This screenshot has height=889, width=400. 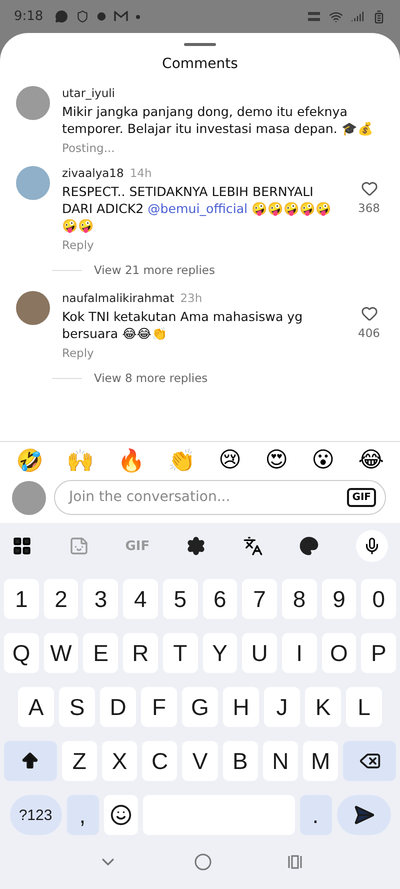 What do you see at coordinates (61, 16) in the screenshot?
I see `chat-bubble-icon` at bounding box center [61, 16].